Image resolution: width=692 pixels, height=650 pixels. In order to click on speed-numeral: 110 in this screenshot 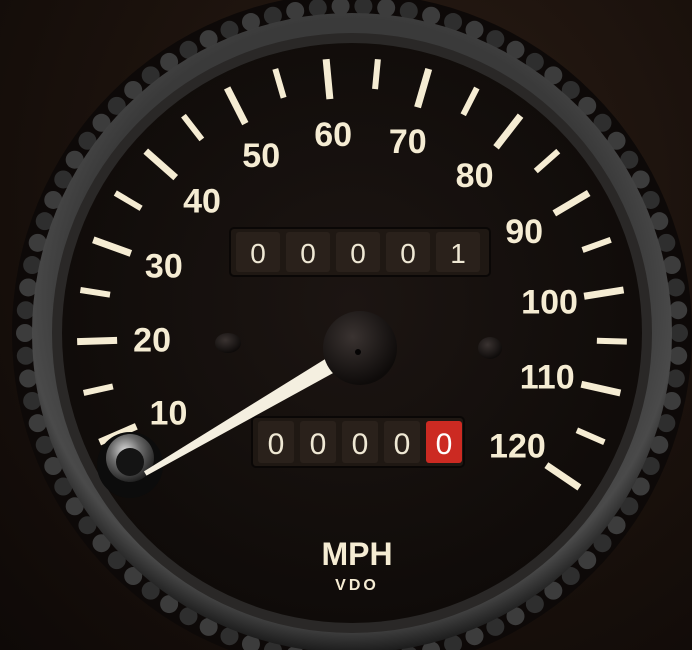, I will do `click(547, 378)`.